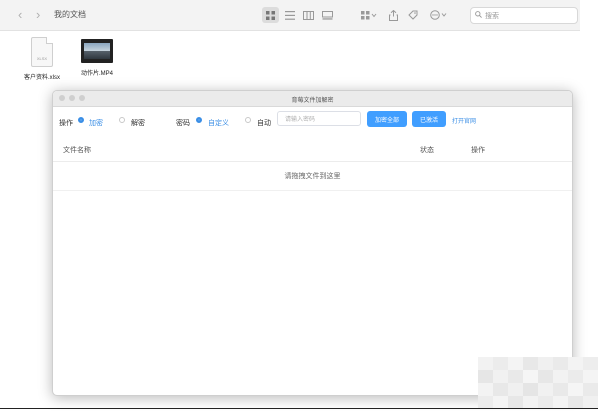  I want to click on decrypt-radio-label: 解密, so click(138, 123).